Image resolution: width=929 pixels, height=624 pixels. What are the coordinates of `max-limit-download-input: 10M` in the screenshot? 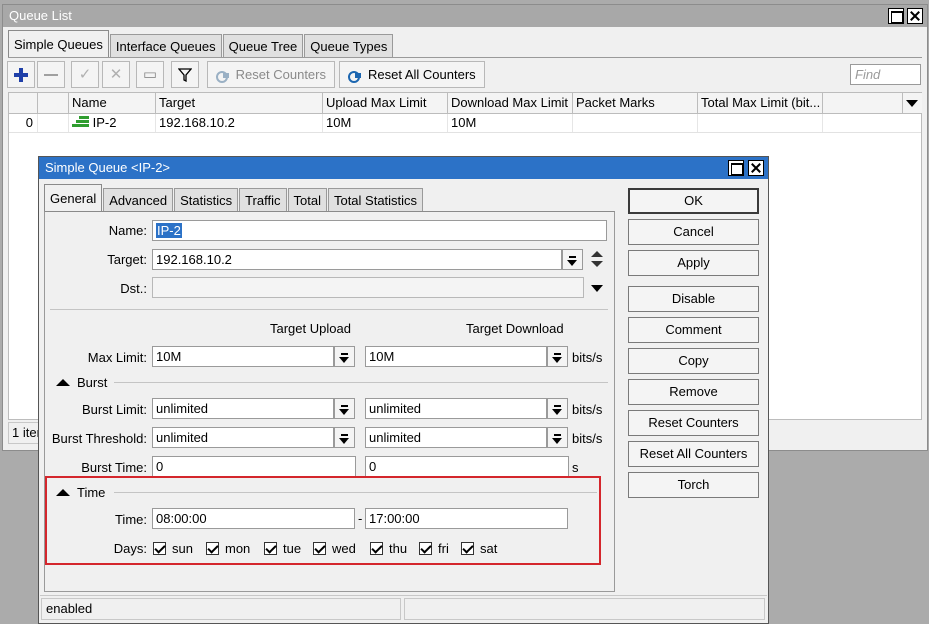 It's located at (456, 356).